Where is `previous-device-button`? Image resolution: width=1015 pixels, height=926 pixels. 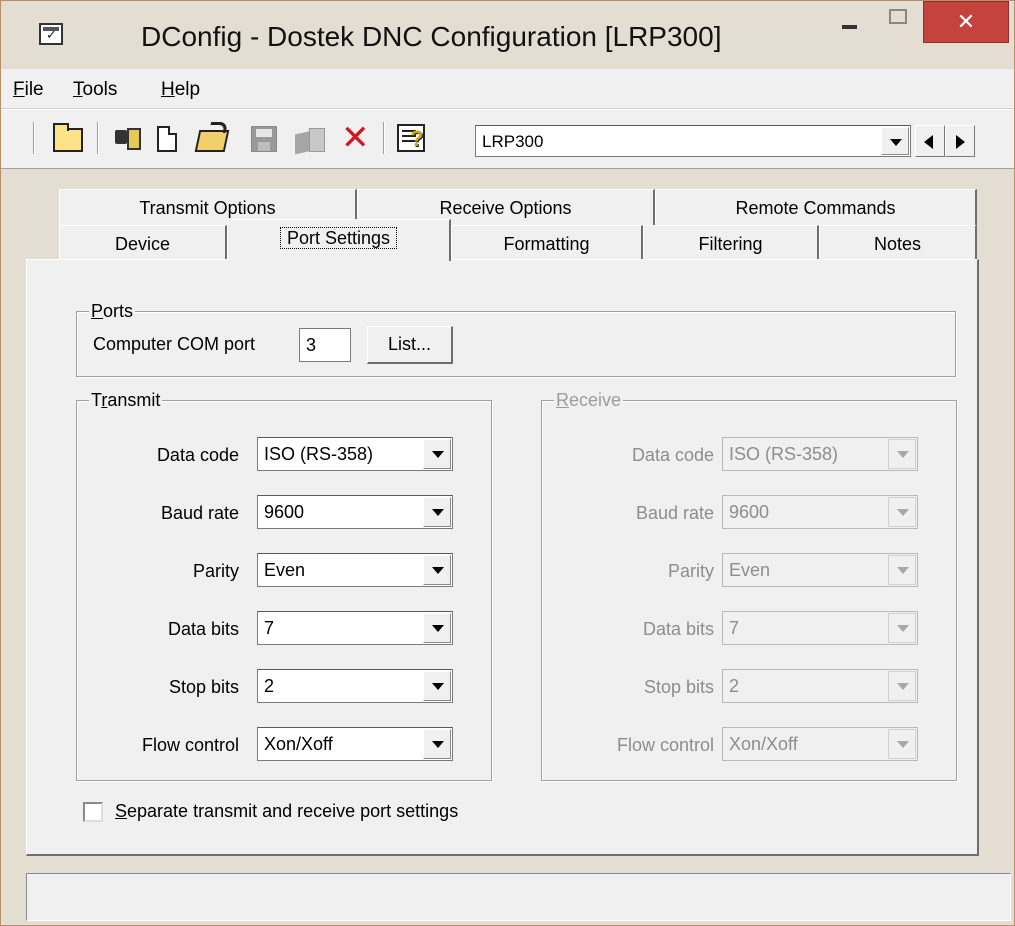 previous-device-button is located at coordinates (930, 141).